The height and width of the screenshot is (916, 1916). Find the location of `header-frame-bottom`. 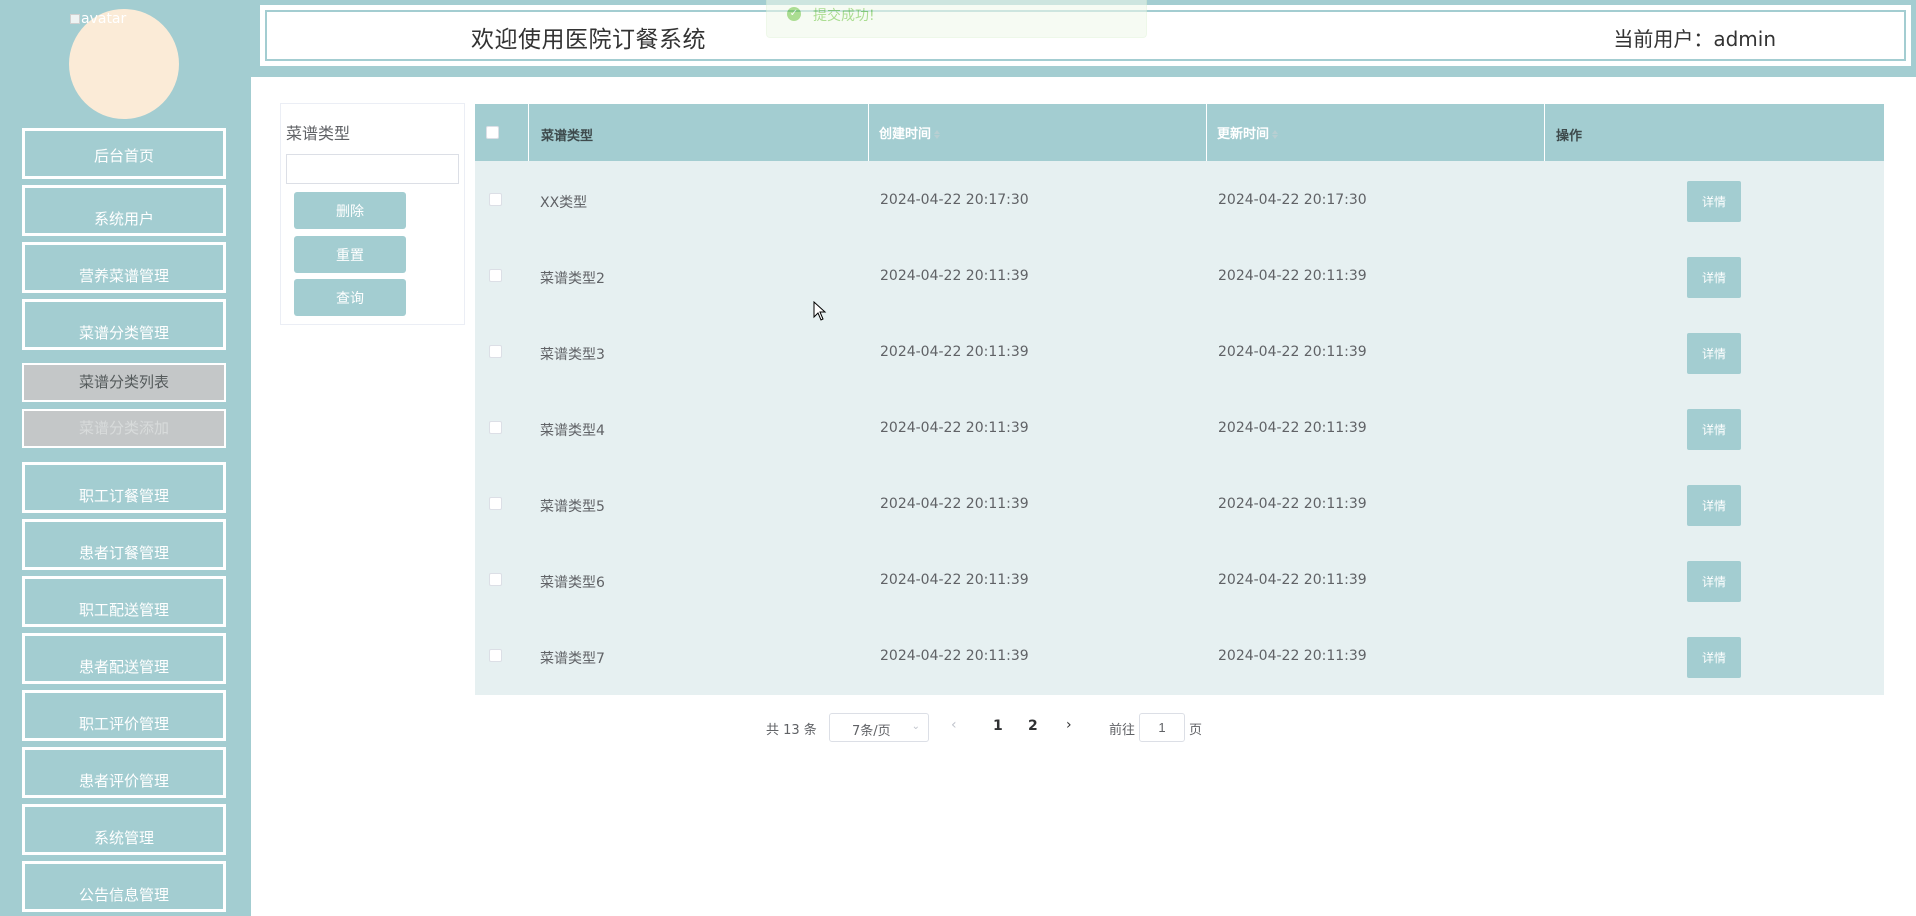

header-frame-bottom is located at coordinates (1083, 72).